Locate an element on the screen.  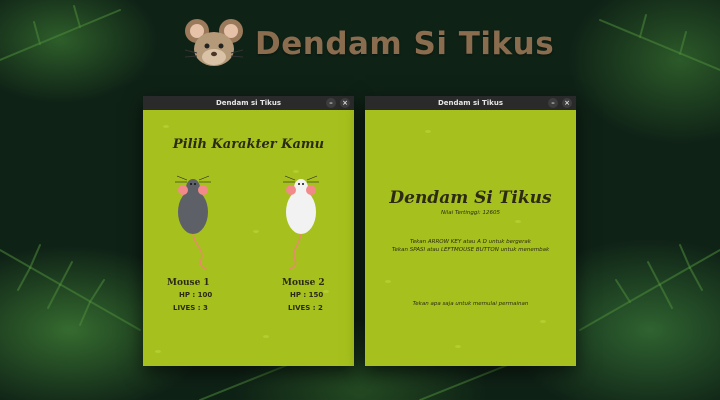
mouse-2-name: Mouse 2 is located at coordinates (303, 283).